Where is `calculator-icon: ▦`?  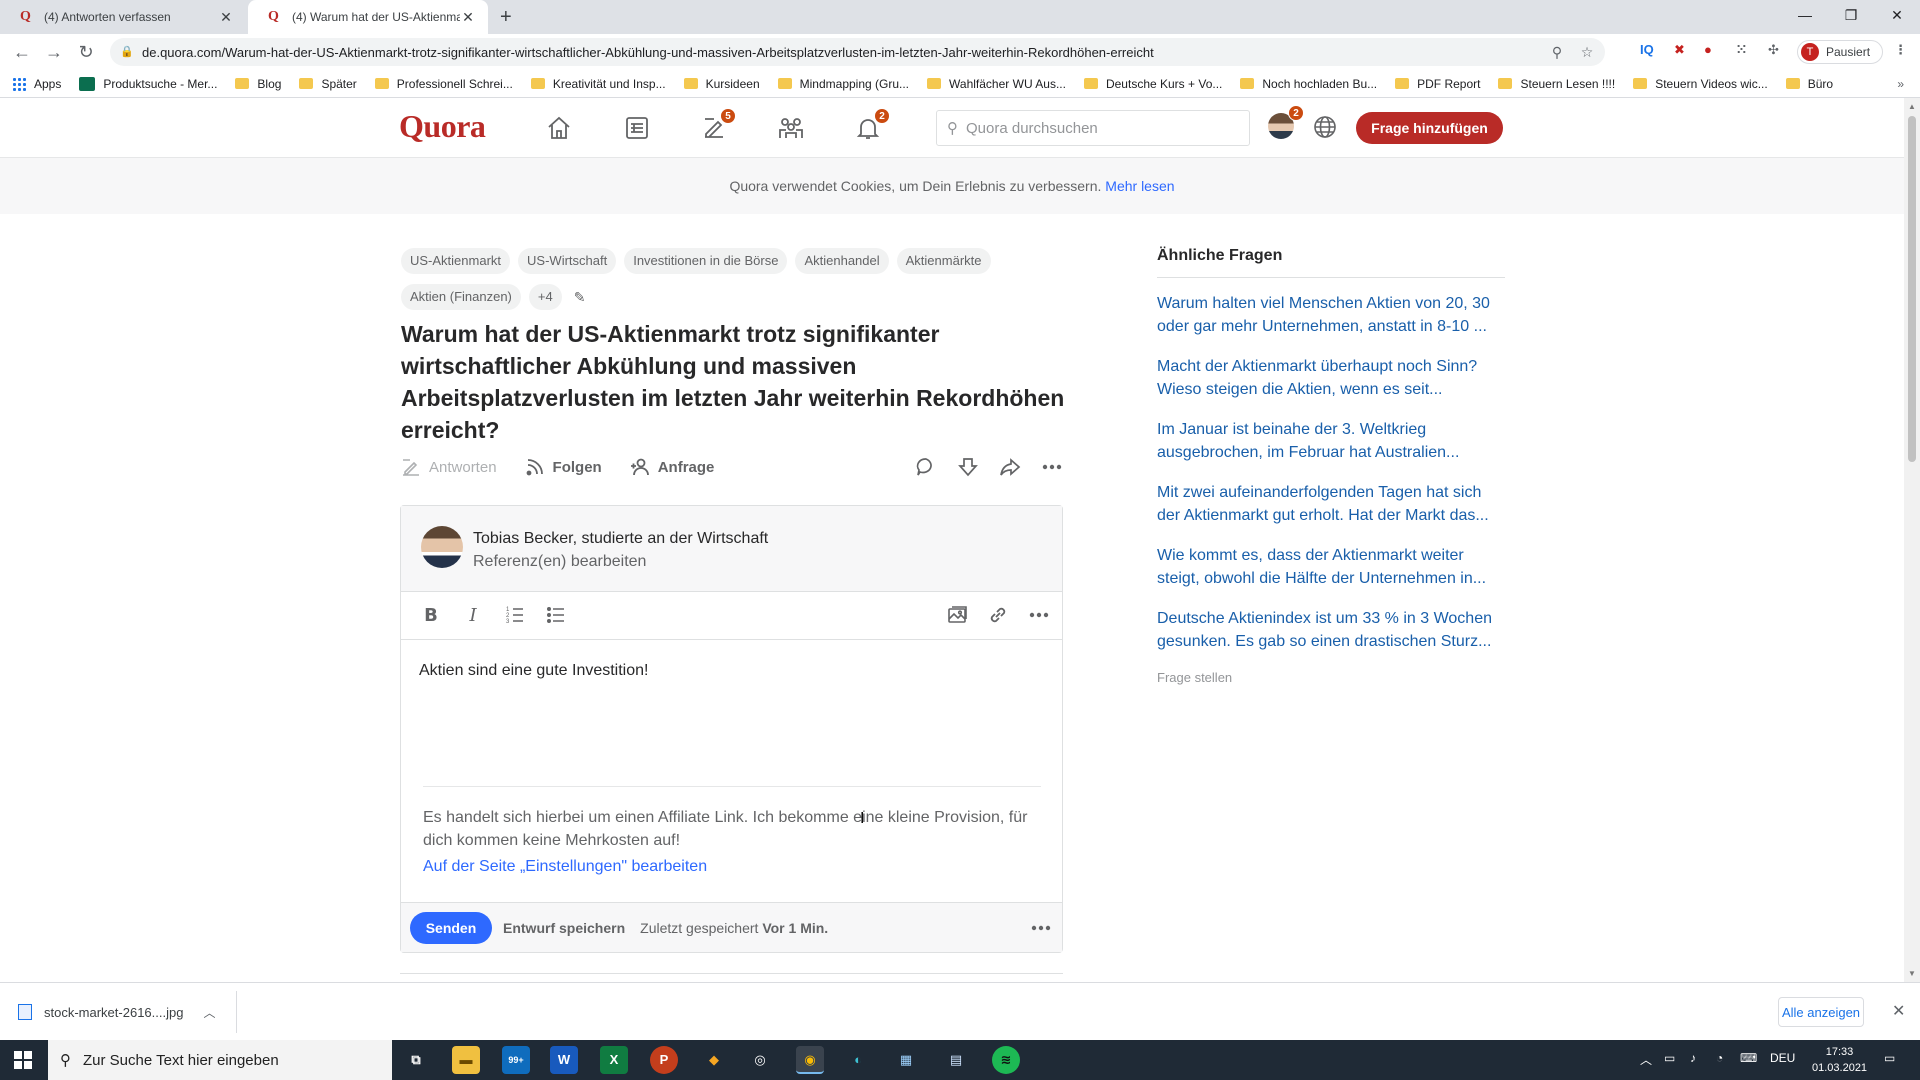 calculator-icon: ▦ is located at coordinates (906, 1060).